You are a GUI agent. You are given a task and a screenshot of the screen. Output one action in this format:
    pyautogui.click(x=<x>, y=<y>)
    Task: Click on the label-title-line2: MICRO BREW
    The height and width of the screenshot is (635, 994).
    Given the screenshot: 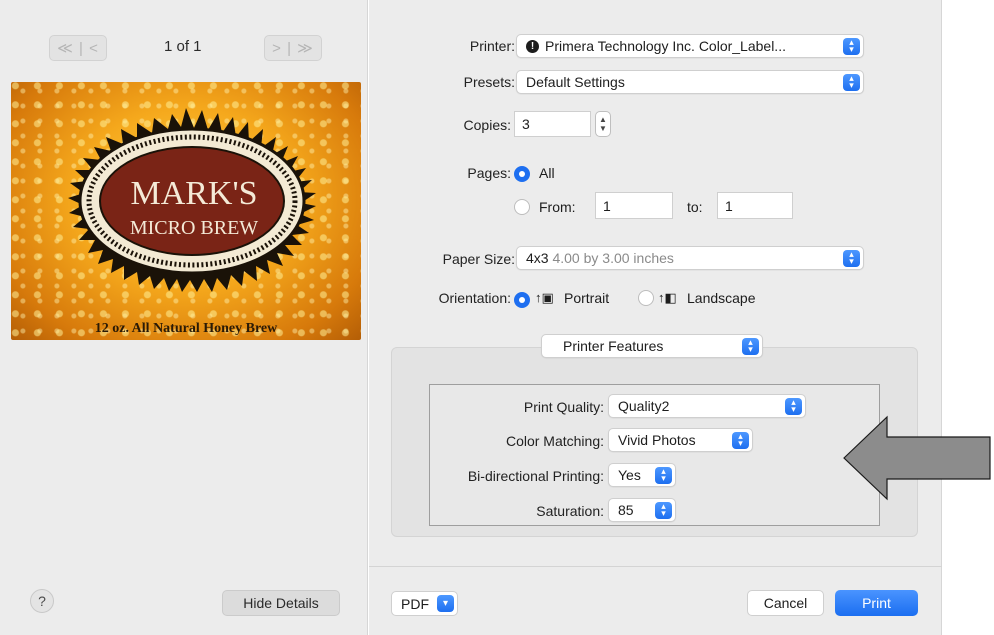 What is the action you would take?
    pyautogui.click(x=194, y=228)
    